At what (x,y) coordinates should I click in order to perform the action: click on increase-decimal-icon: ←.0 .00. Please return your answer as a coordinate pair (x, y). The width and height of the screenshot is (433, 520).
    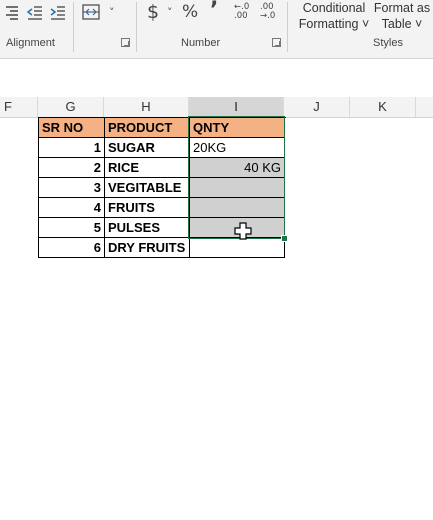
    Looking at the image, I should click on (244, 12).